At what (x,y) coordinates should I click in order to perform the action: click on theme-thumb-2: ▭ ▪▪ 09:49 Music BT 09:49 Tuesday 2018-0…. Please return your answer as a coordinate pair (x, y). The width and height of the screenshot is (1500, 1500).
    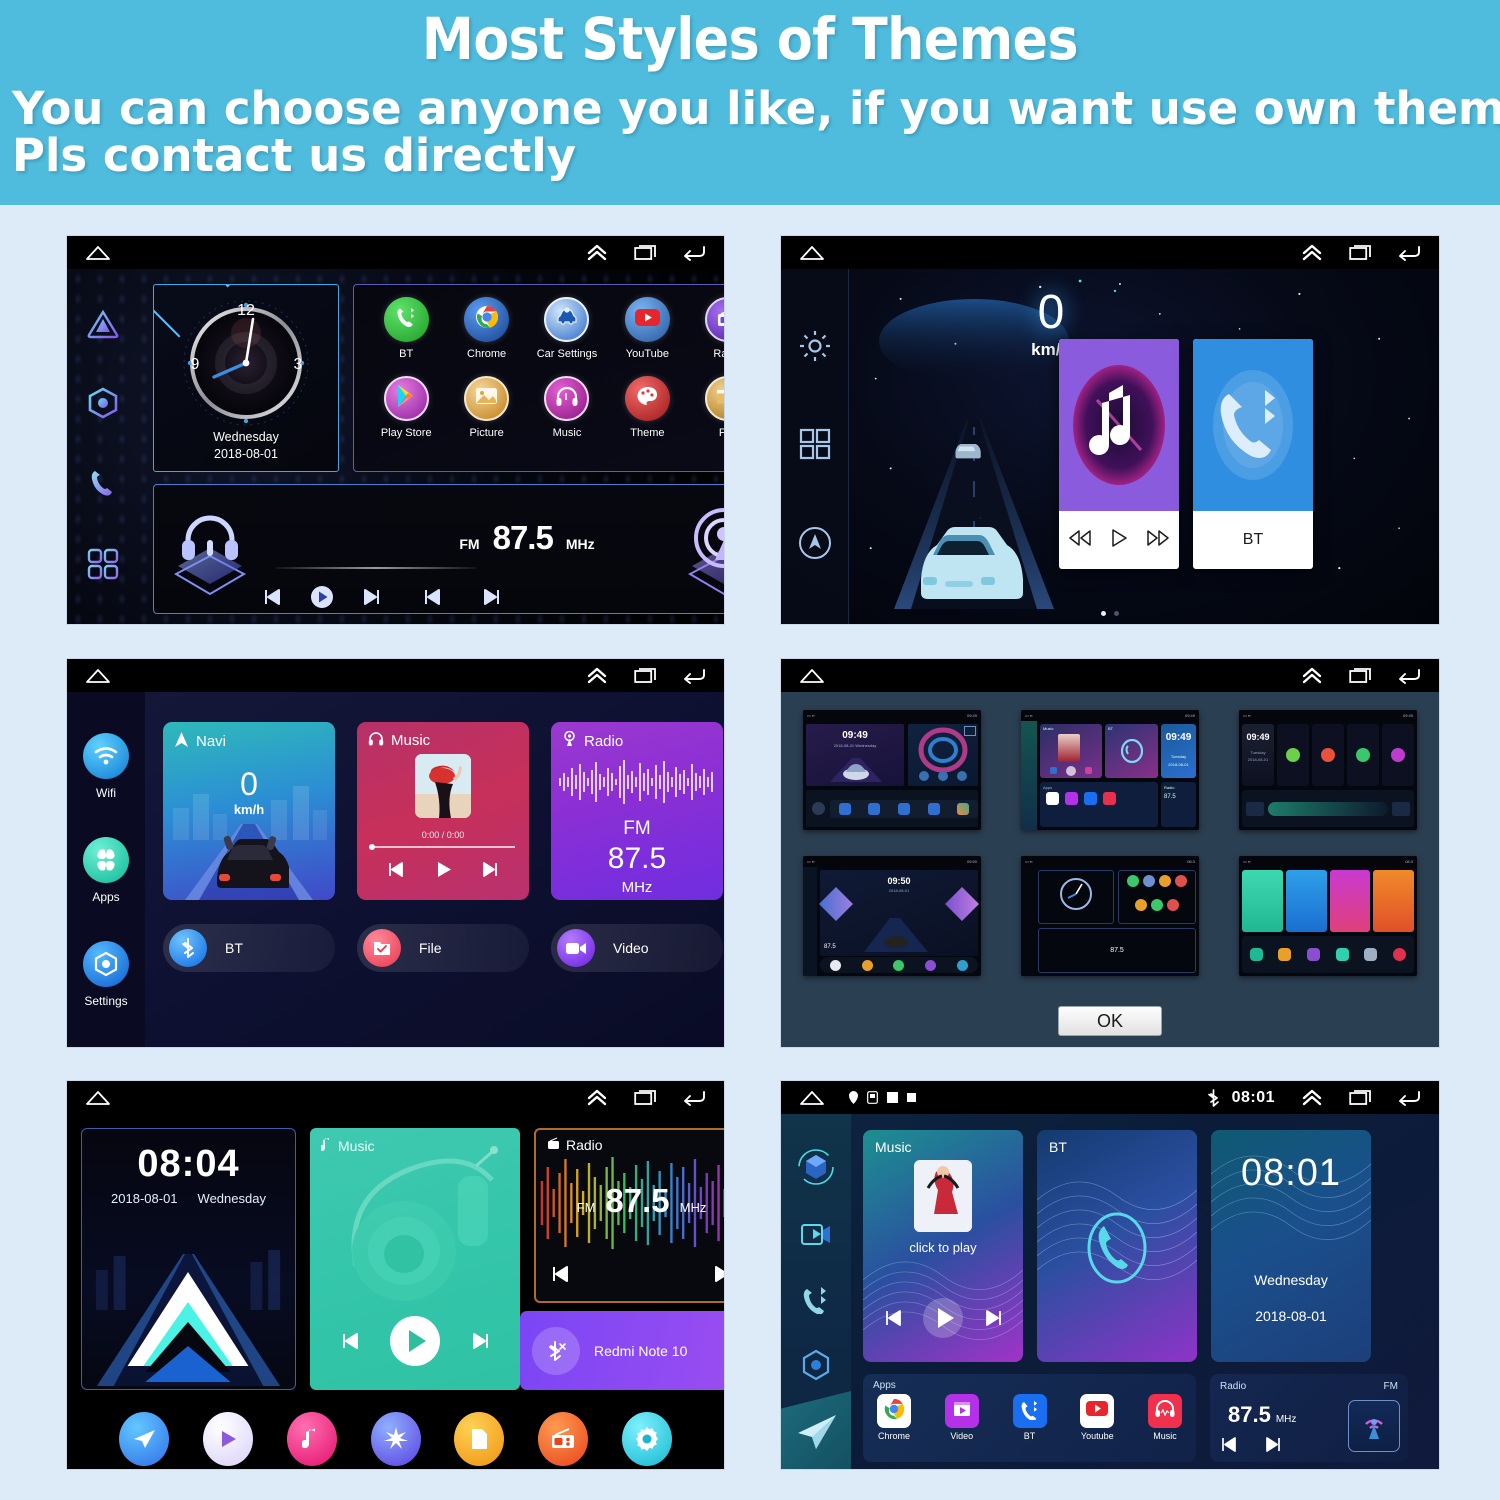
    Looking at the image, I should click on (1110, 770).